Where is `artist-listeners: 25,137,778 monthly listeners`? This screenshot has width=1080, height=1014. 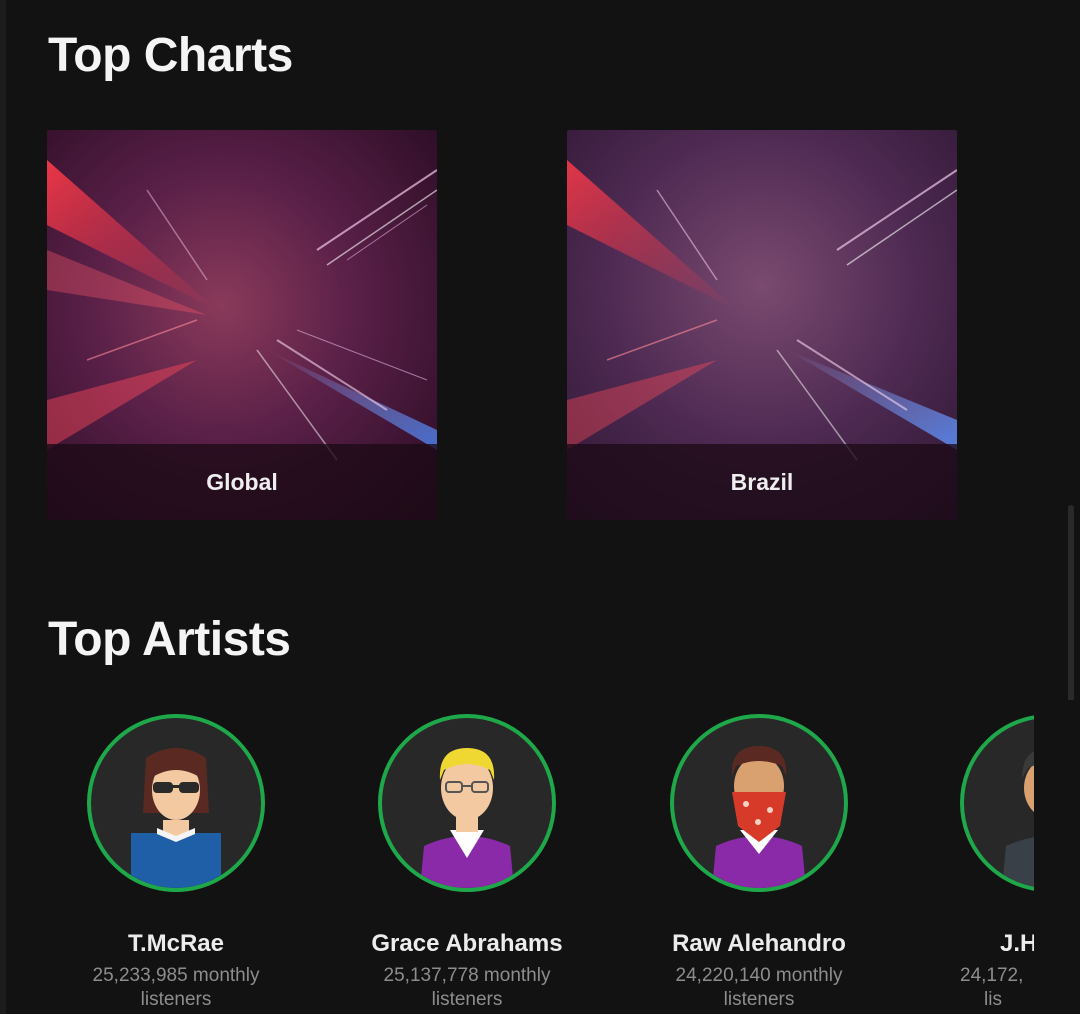 artist-listeners: 25,137,778 monthly listeners is located at coordinates (467, 987).